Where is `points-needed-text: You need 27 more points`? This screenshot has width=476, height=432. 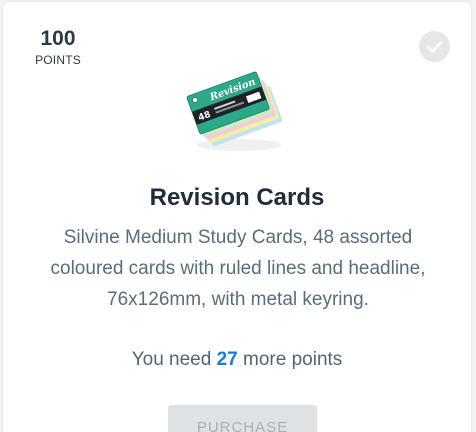 points-needed-text: You need 27 more points is located at coordinates (237, 360).